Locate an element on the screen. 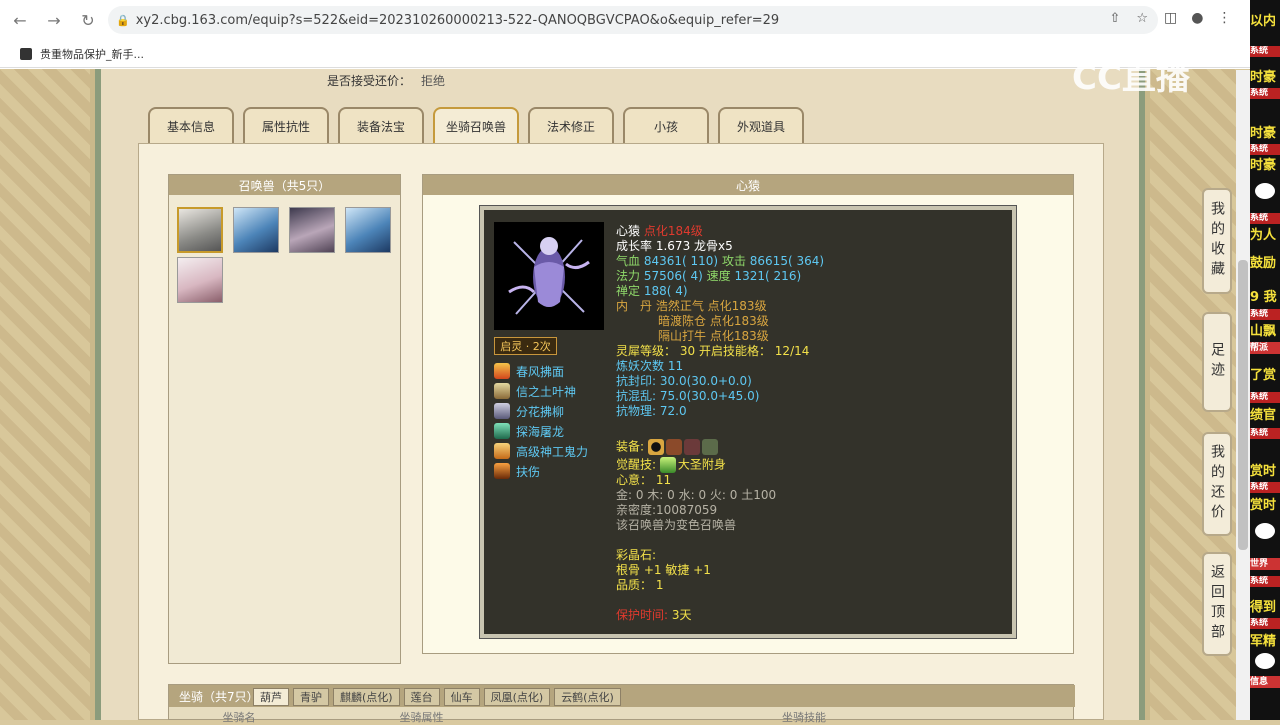 Image resolution: width=1280 pixels, height=725 pixels. resist-chaos: 抗混乱: 75.0(30.0+45.0) is located at coordinates (688, 396).